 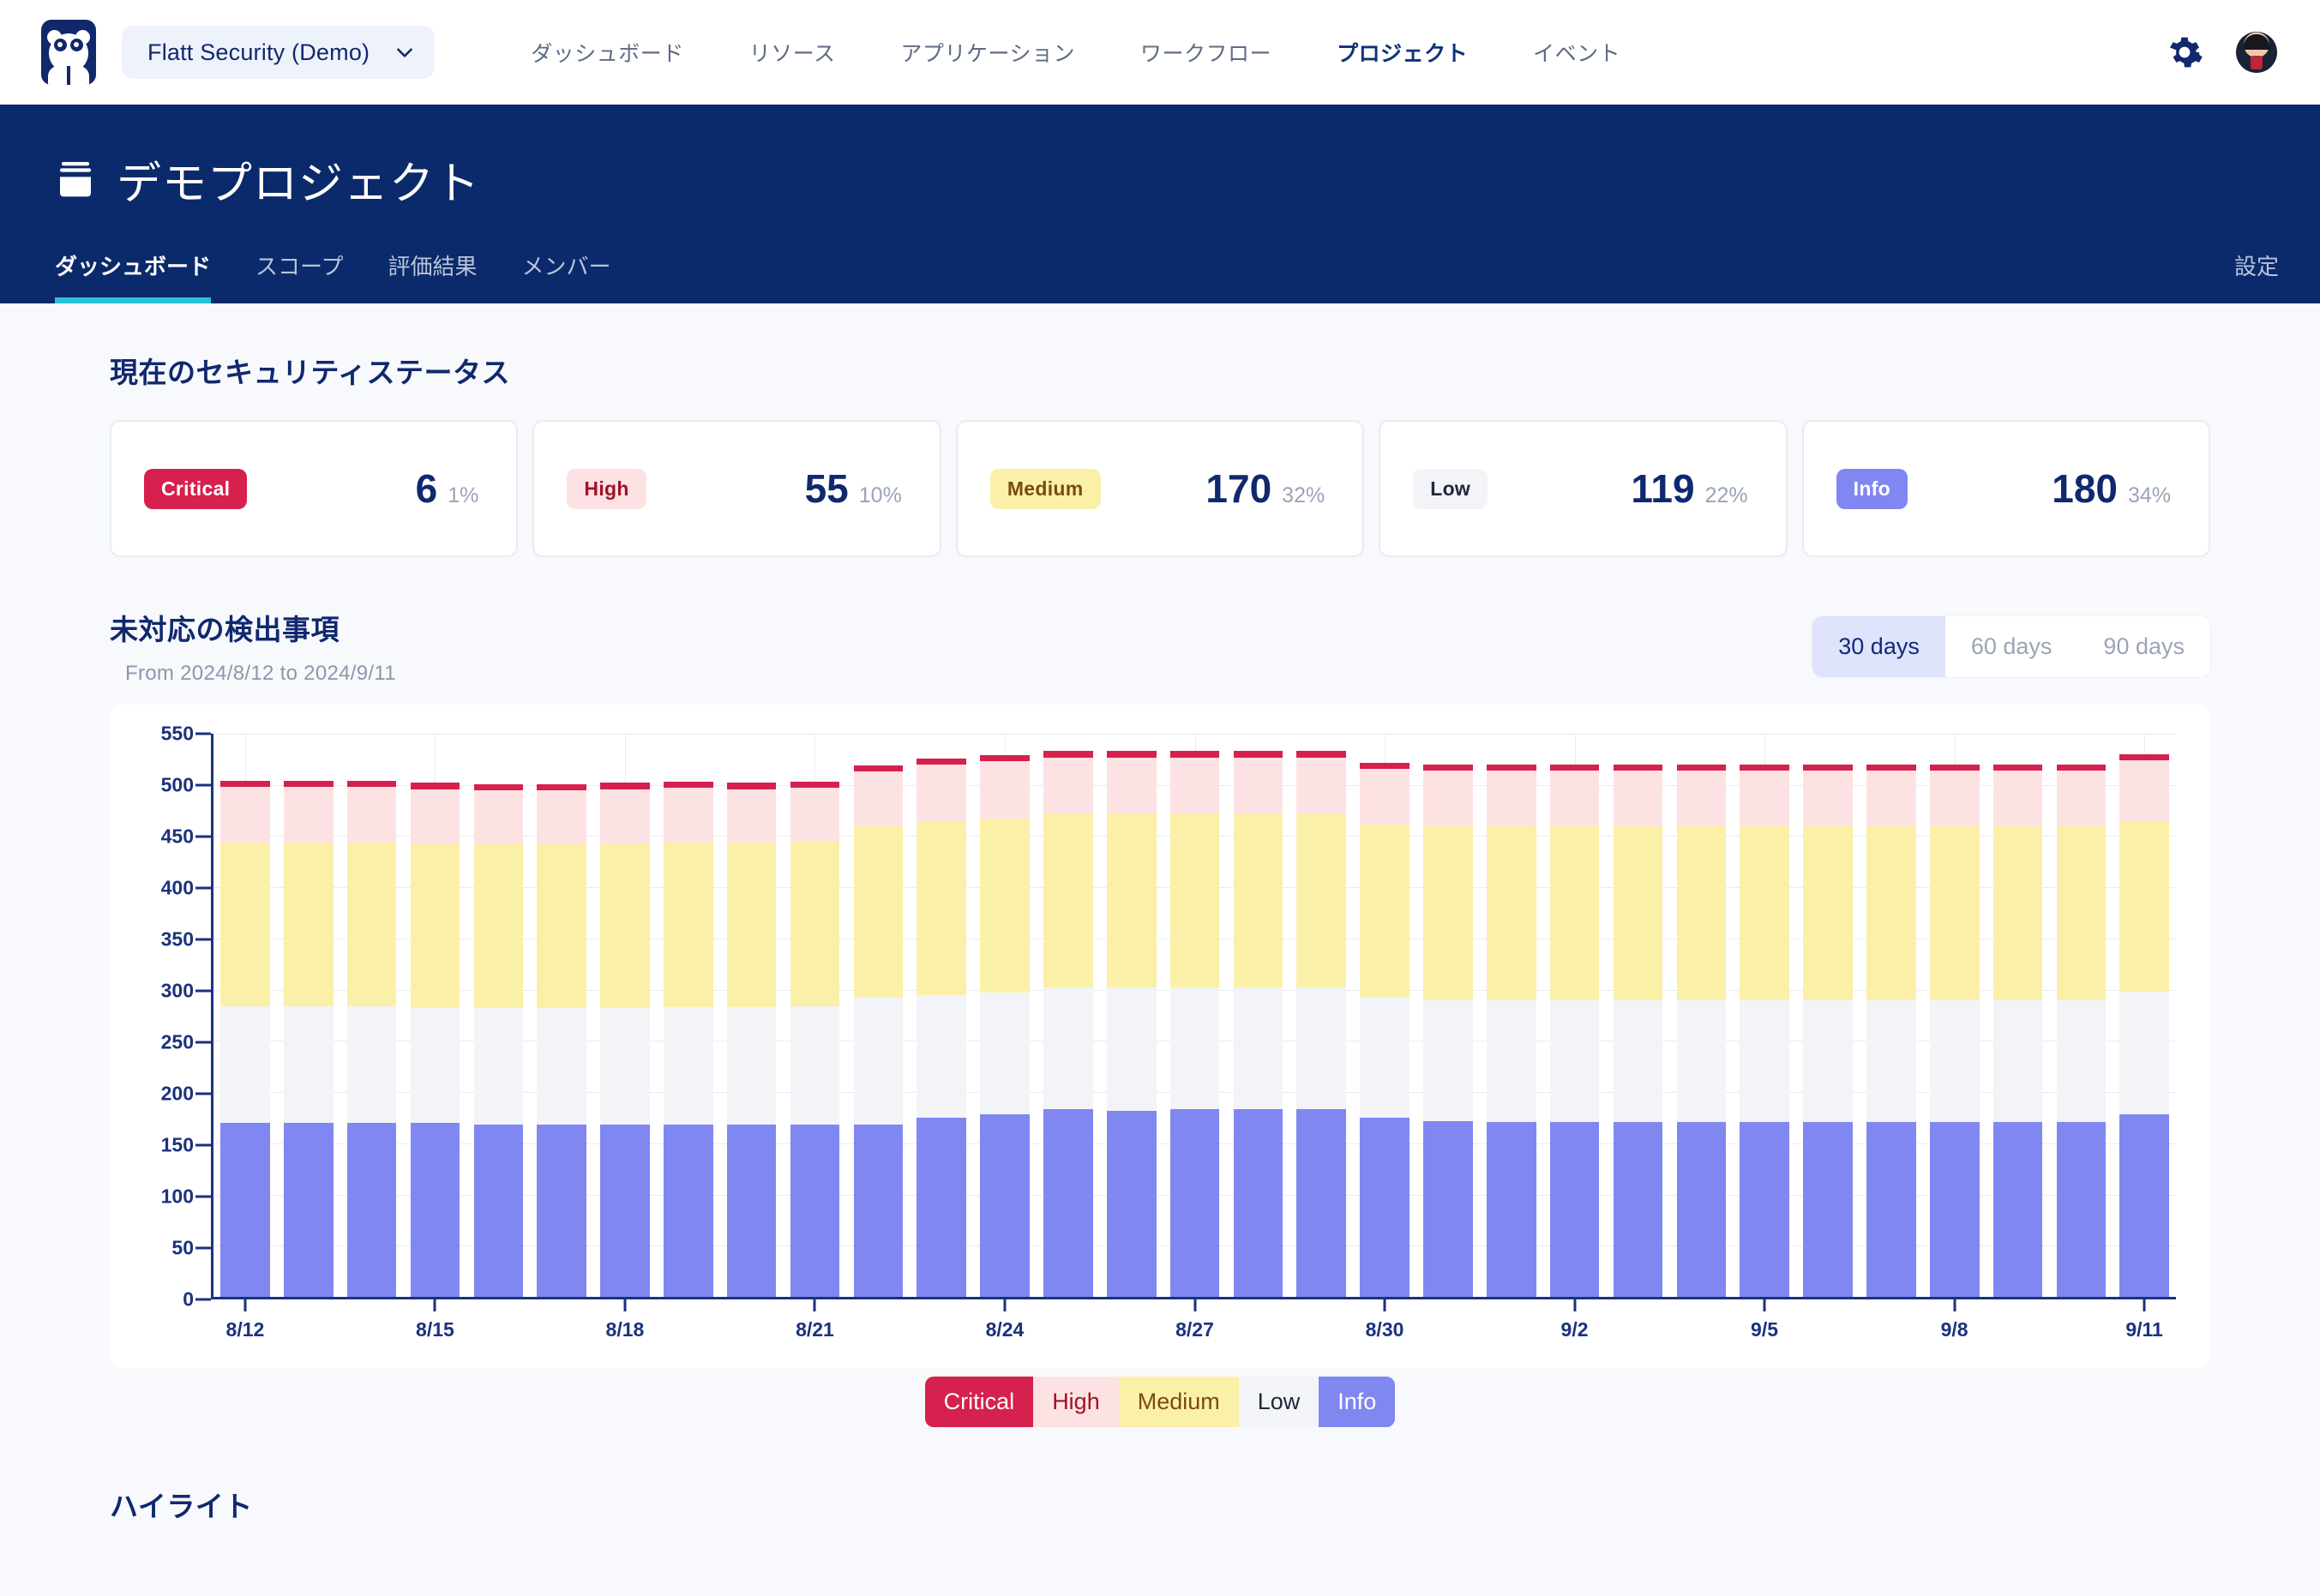 I want to click on status-card-low: Low 119 22%, so click(x=1583, y=489).